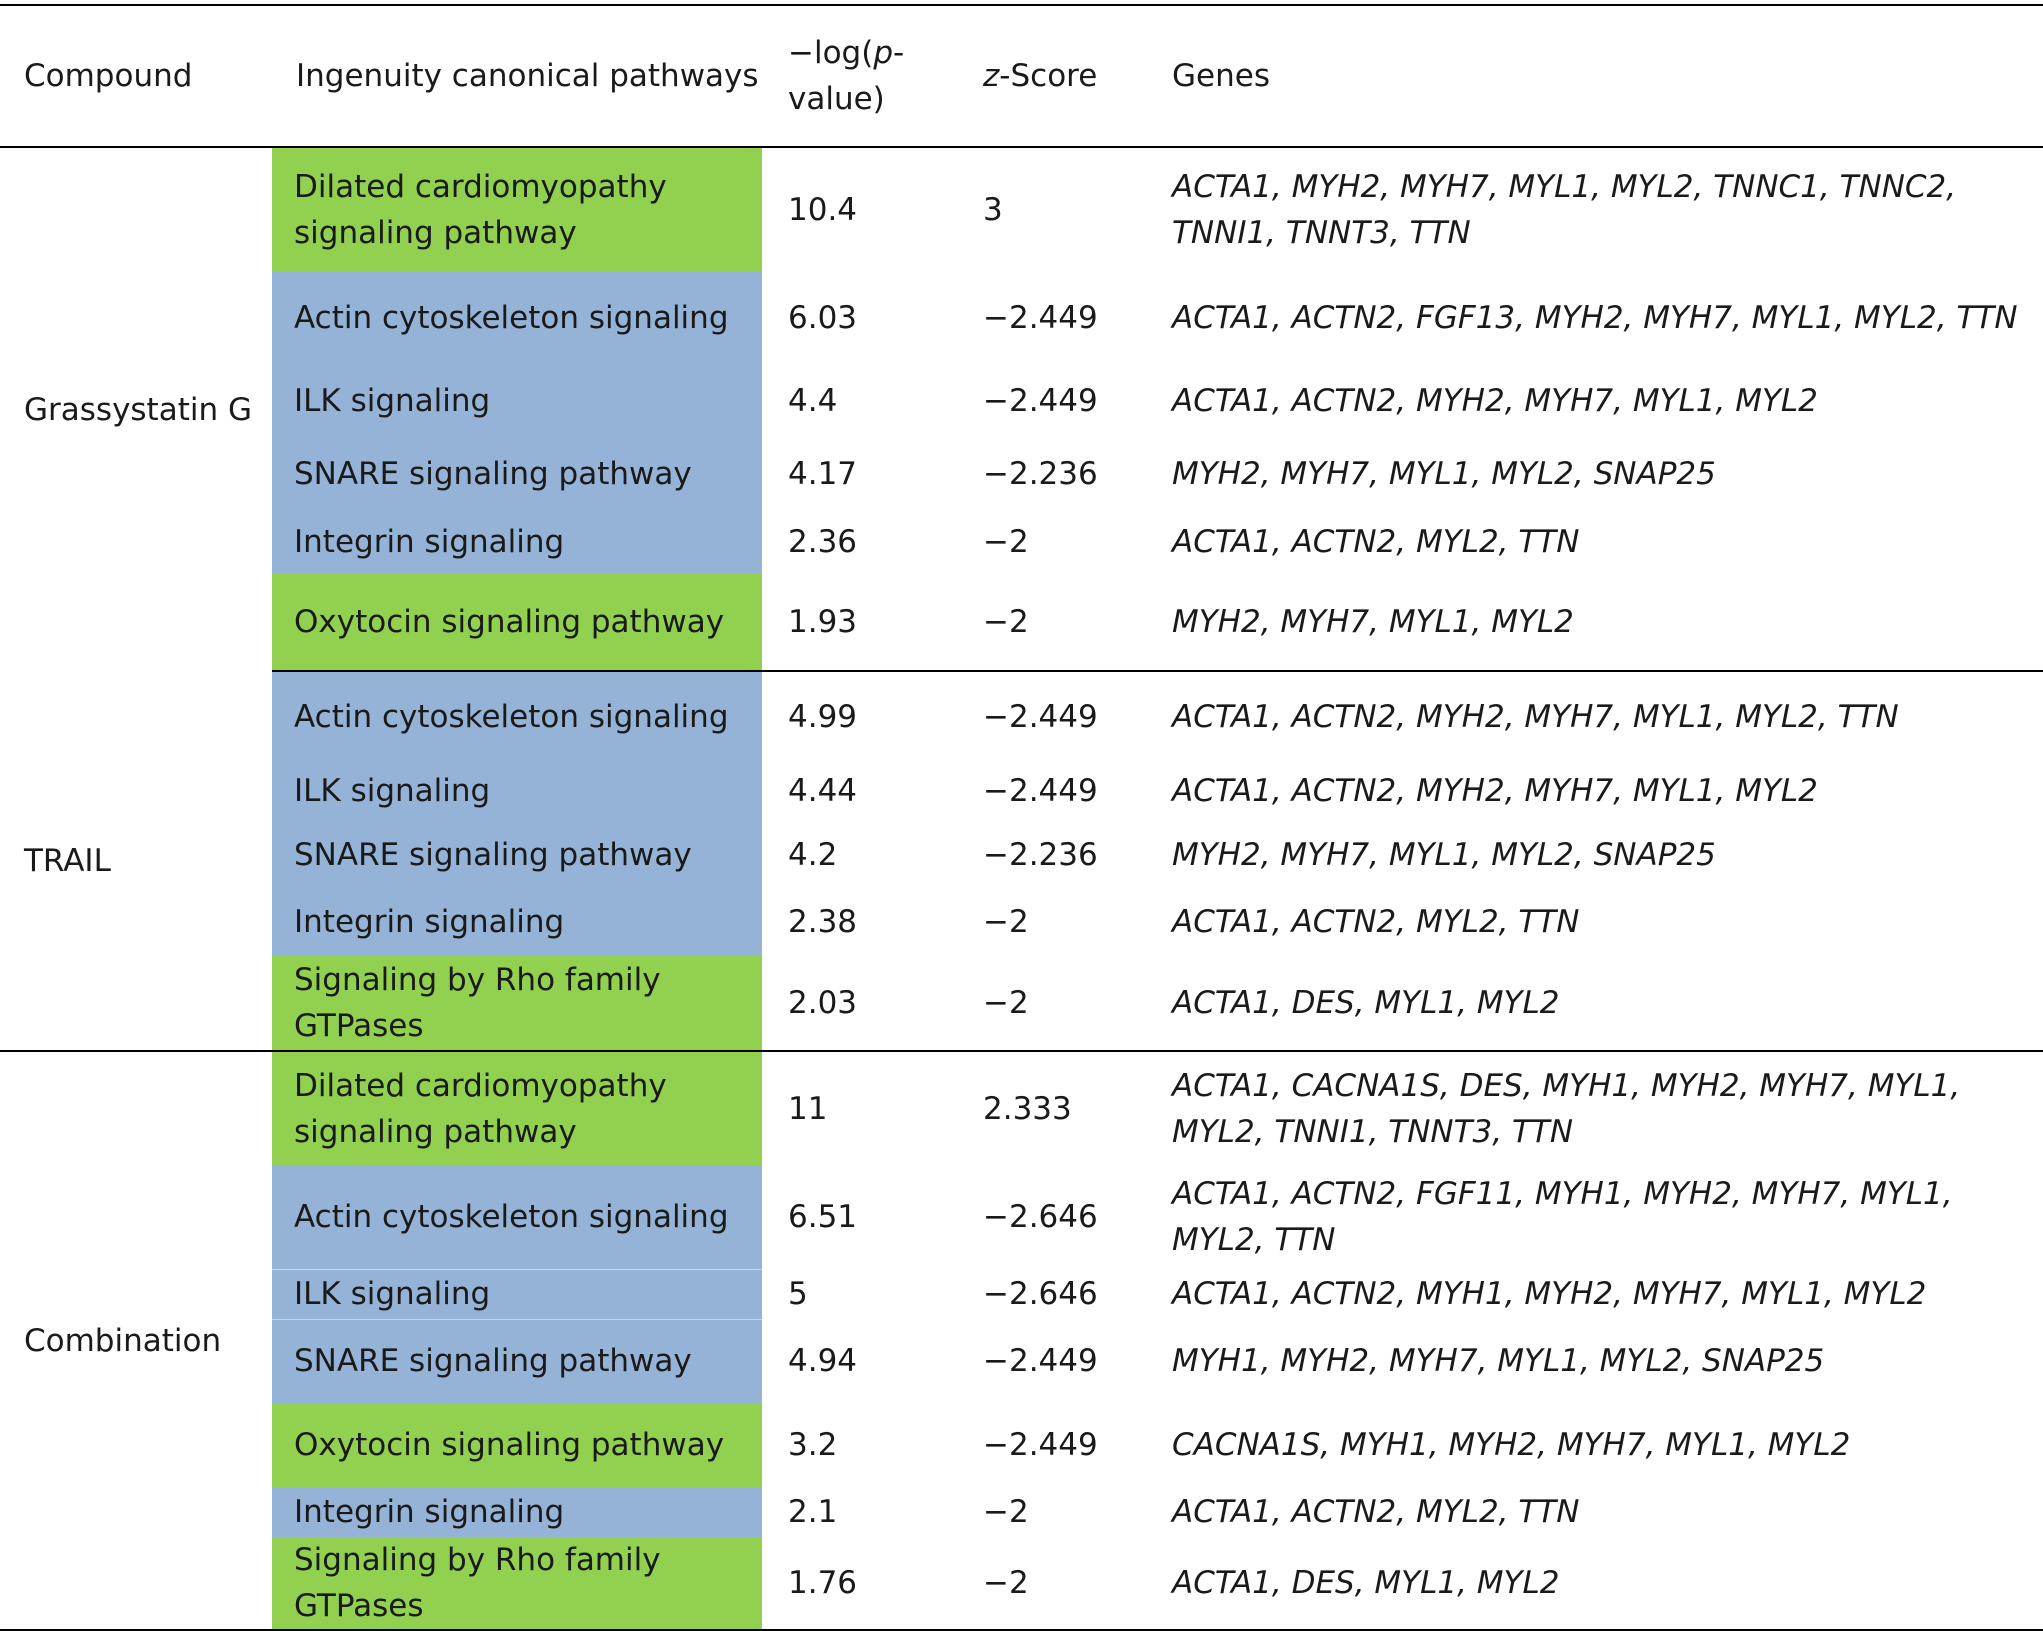 The height and width of the screenshot is (1631, 2043). Describe the element at coordinates (823, 318) in the screenshot. I see `log-p-cell: 6.03` at that location.